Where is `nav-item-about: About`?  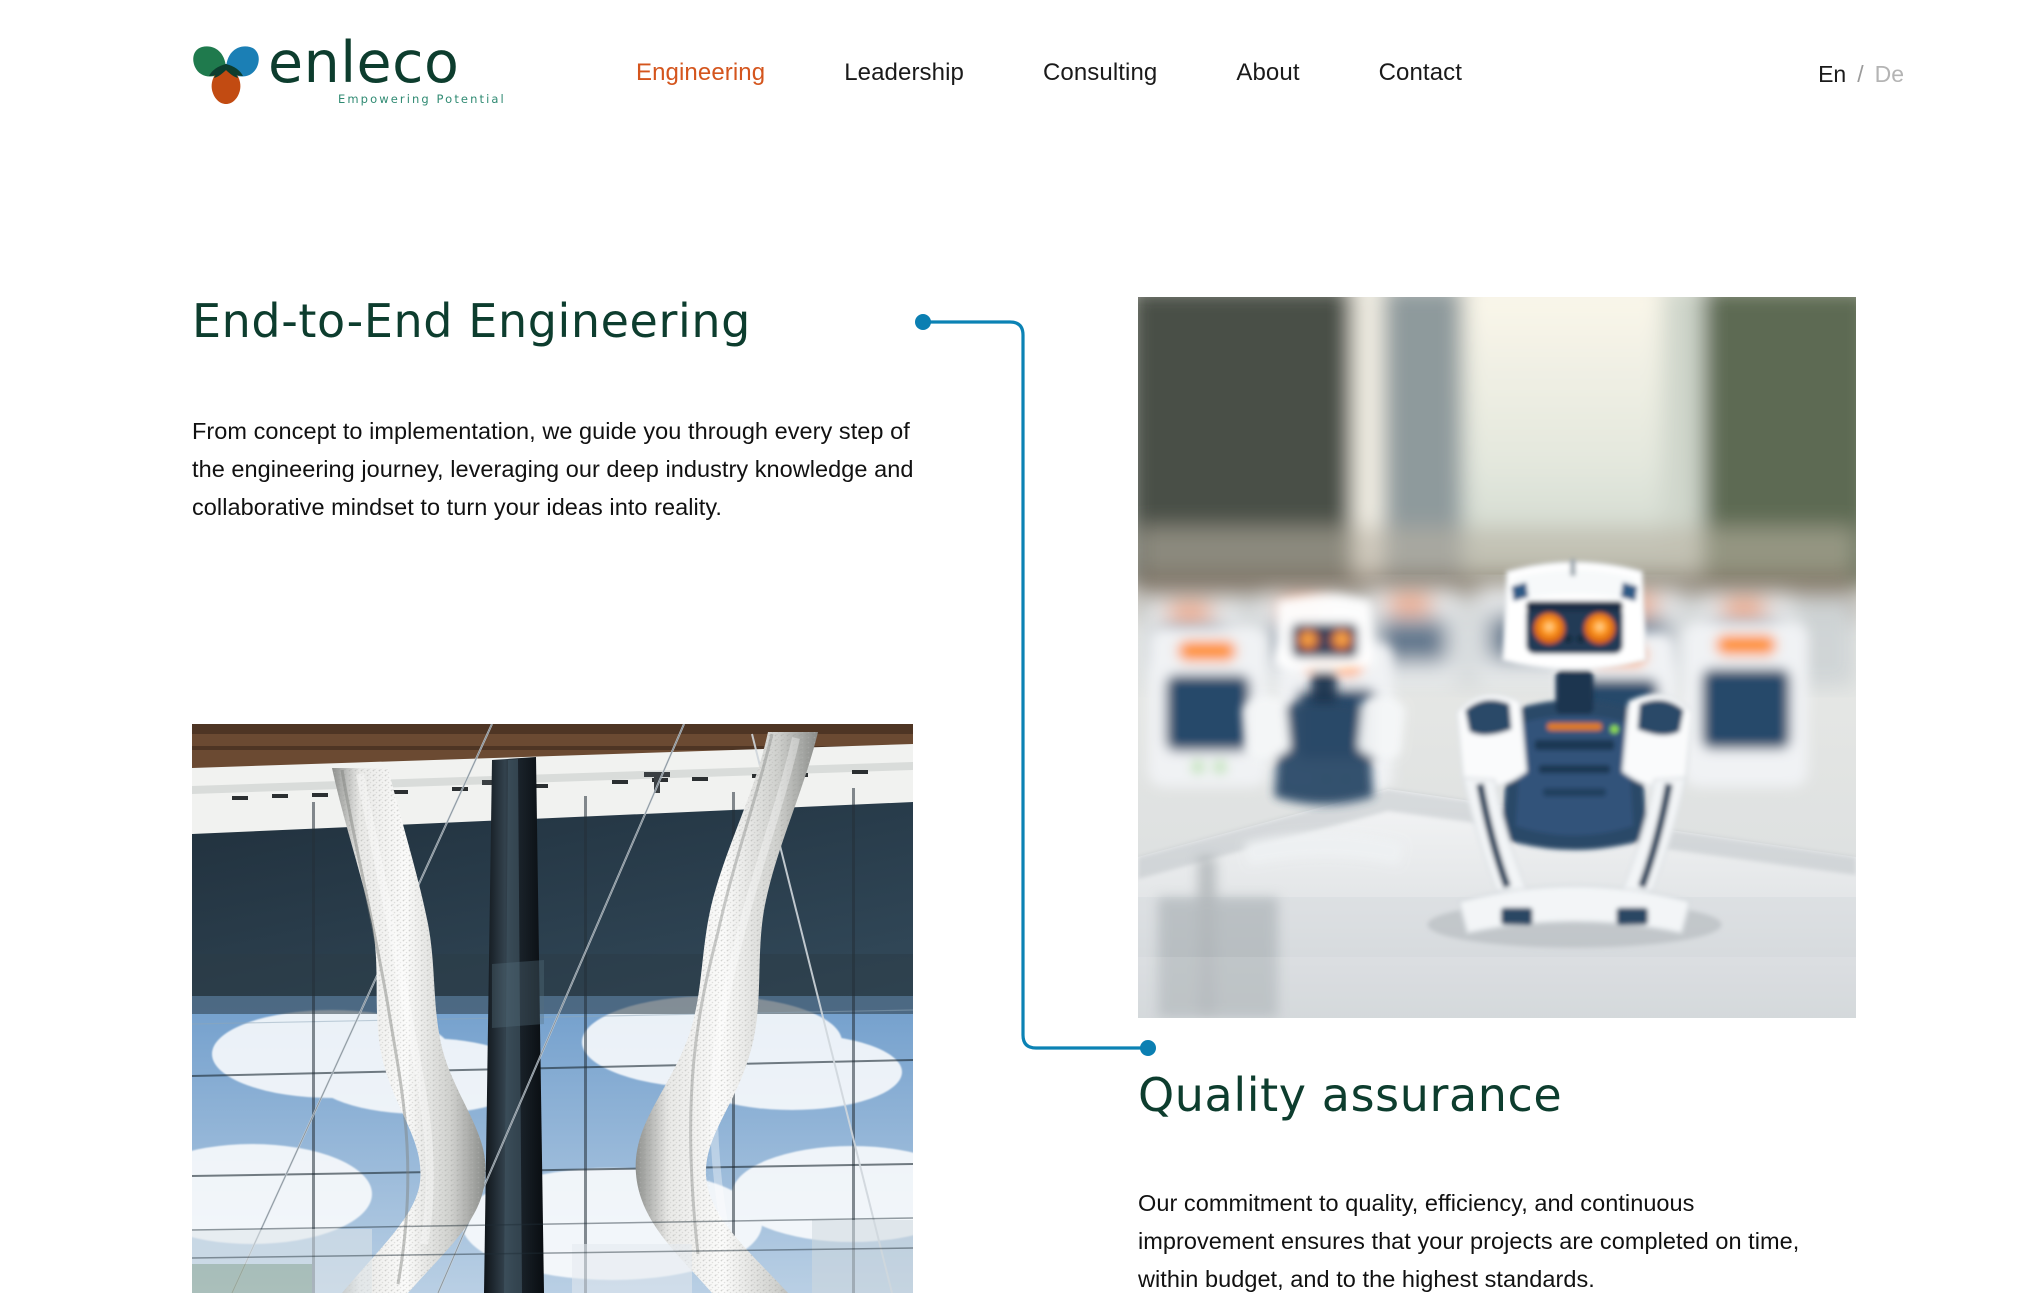 nav-item-about: About is located at coordinates (1267, 73).